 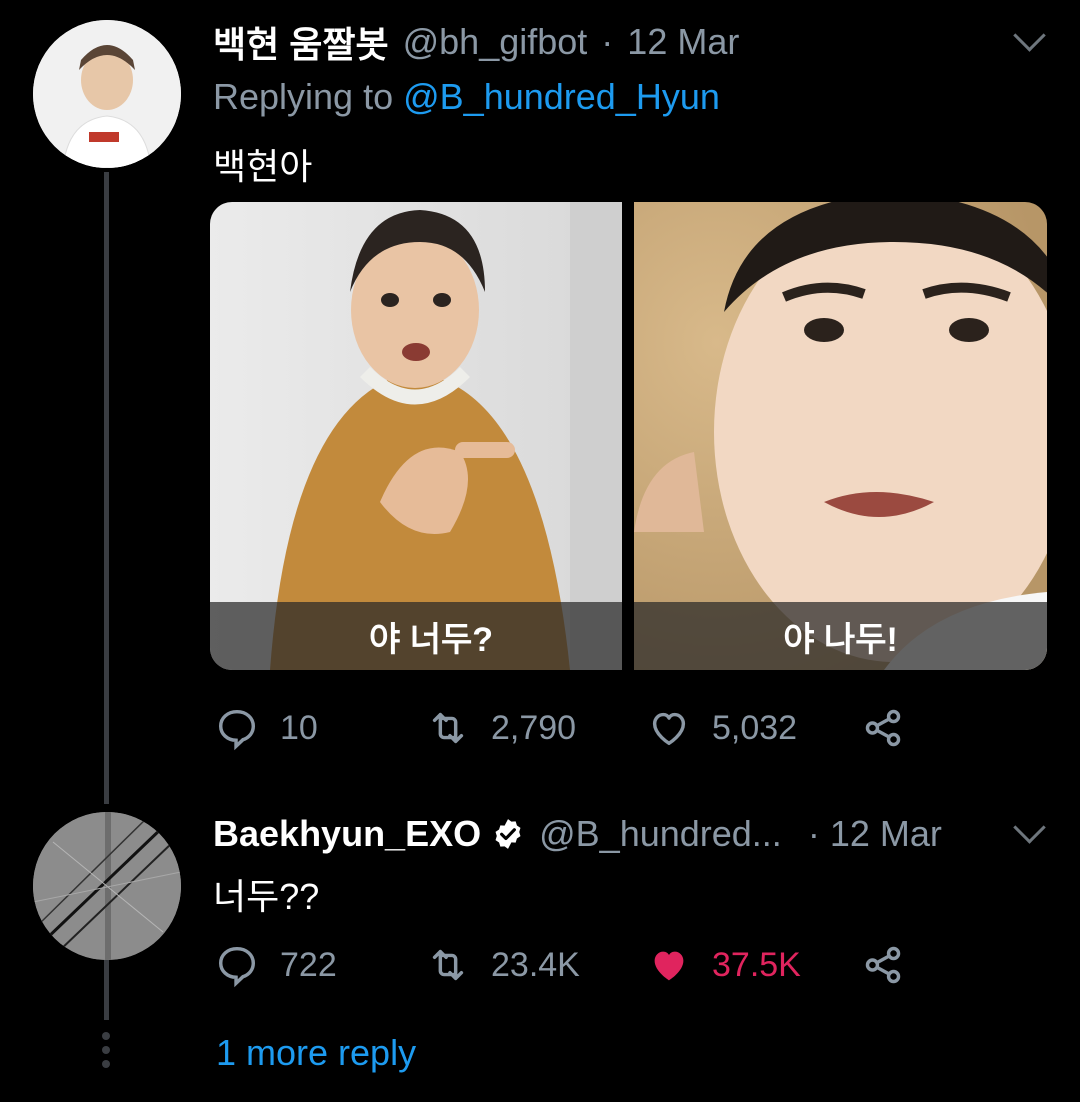 I want to click on retweet-button: 2,790, so click(x=500, y=728).